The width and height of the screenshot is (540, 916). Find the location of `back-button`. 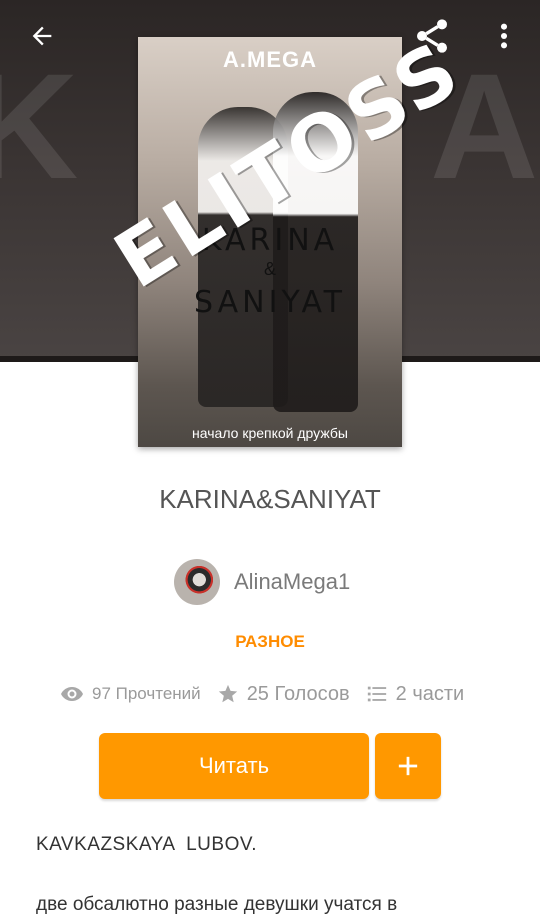

back-button is located at coordinates (42, 36).